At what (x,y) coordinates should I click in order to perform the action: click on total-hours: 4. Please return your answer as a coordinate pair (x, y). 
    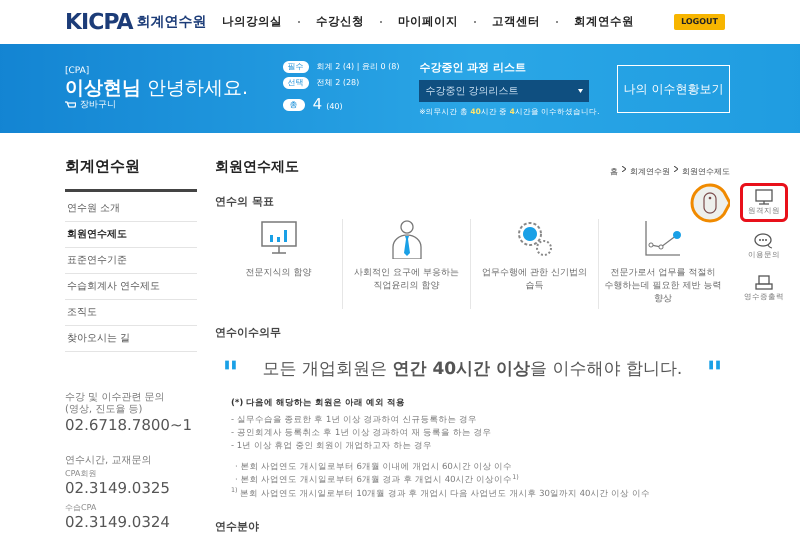
    Looking at the image, I should click on (317, 105).